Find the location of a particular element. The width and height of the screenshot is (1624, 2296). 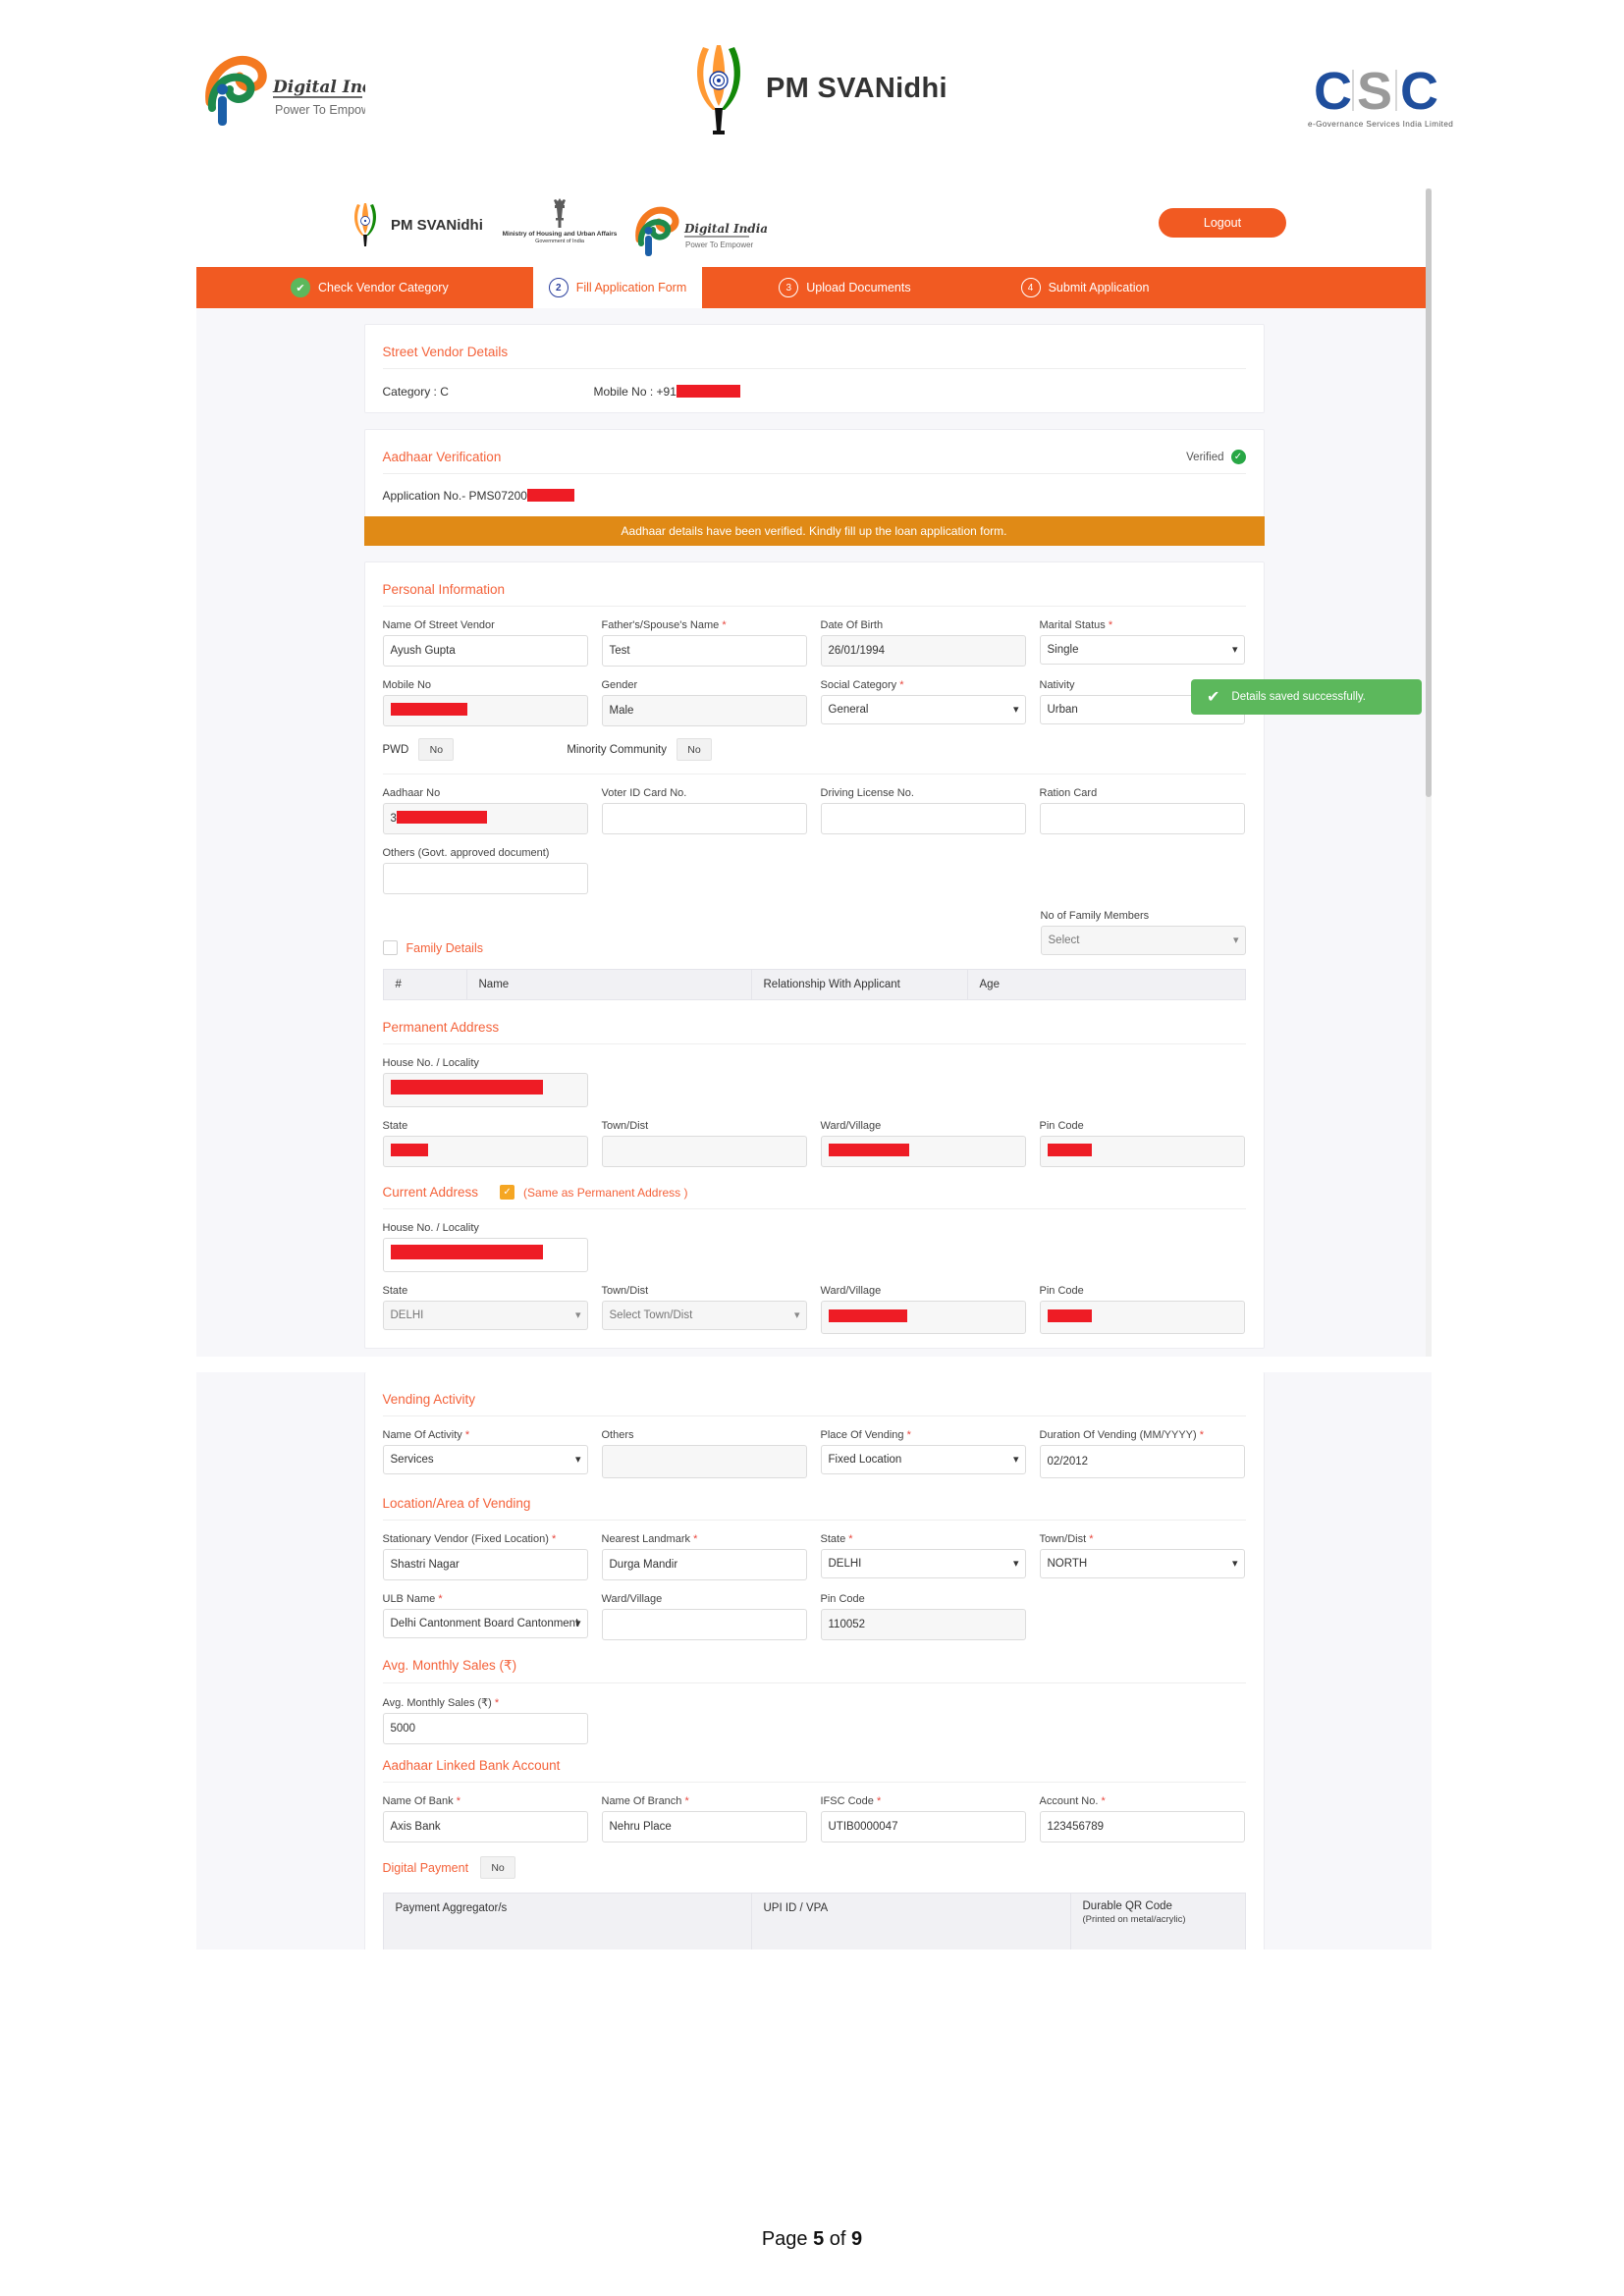

permanent-state-input is located at coordinates (485, 1151).